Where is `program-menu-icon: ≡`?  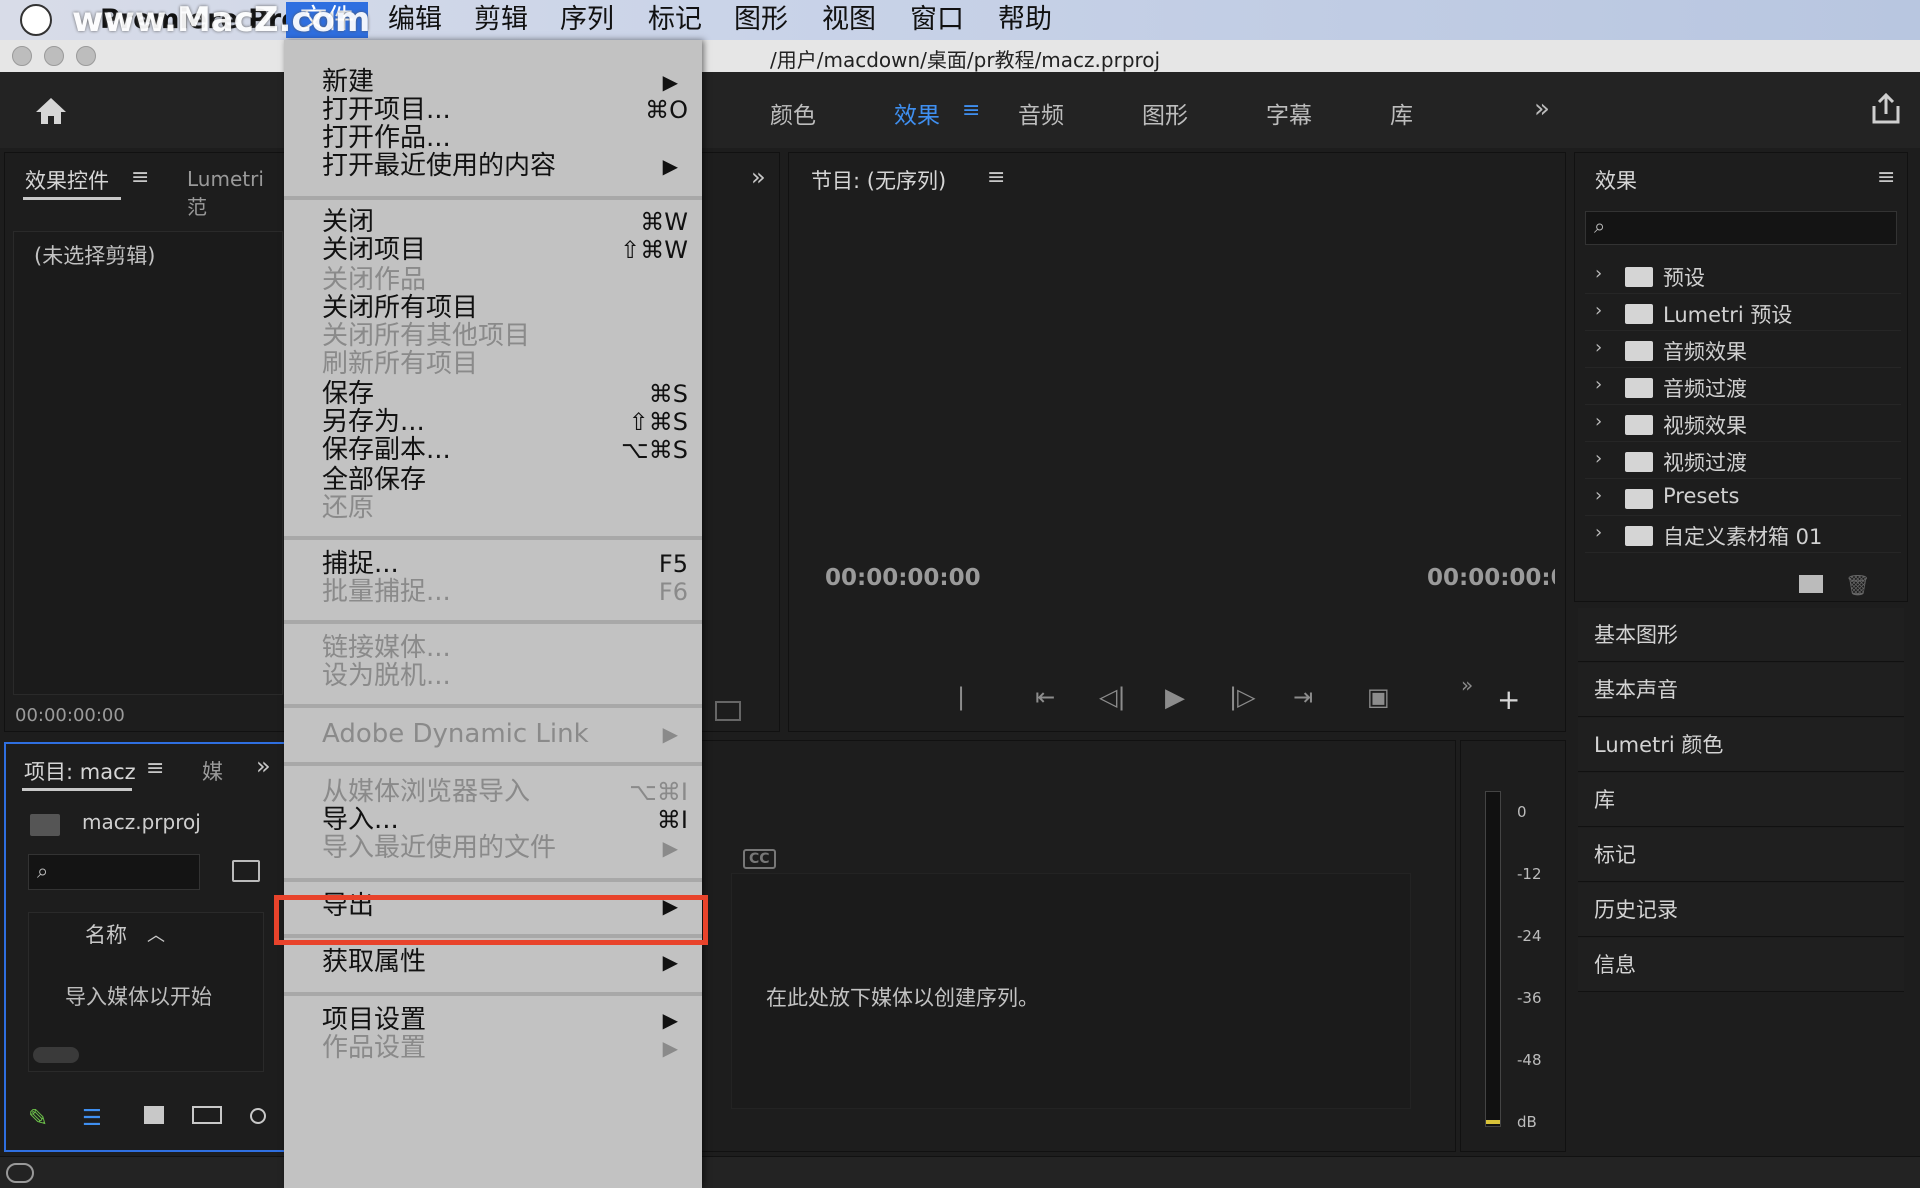
program-menu-icon: ≡ is located at coordinates (996, 177).